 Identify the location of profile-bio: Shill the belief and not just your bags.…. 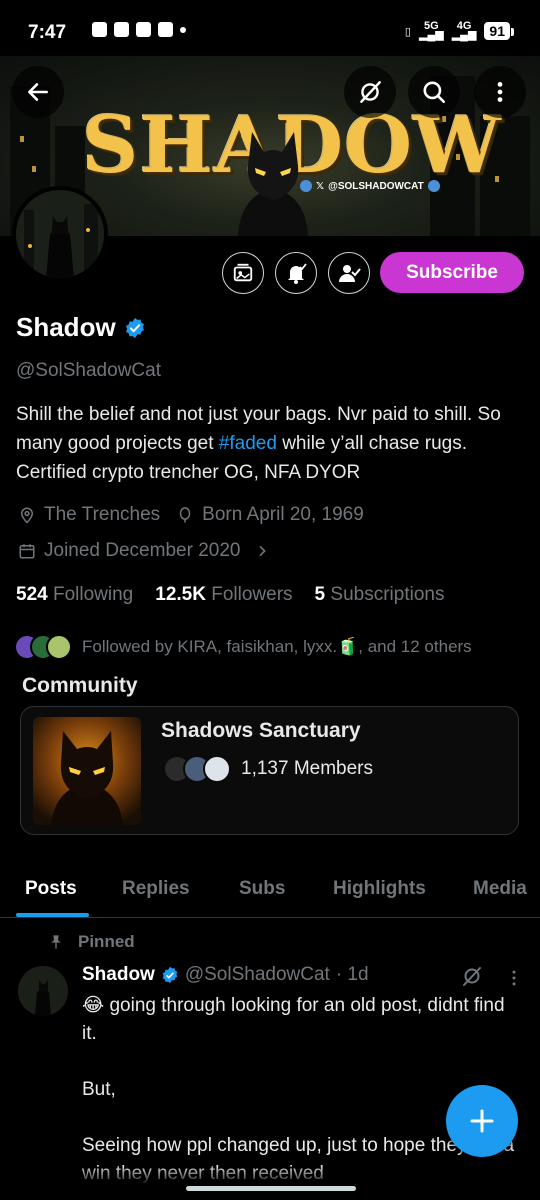
(258, 443).